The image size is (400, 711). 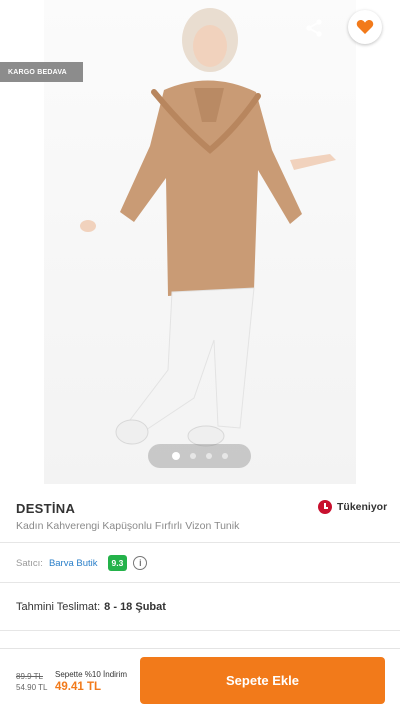 I want to click on share-icon, so click(x=314, y=28).